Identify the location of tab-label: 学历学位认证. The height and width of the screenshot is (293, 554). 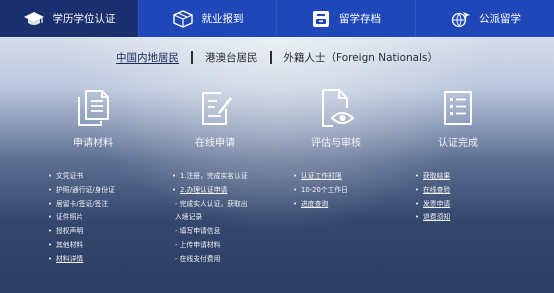
(84, 19).